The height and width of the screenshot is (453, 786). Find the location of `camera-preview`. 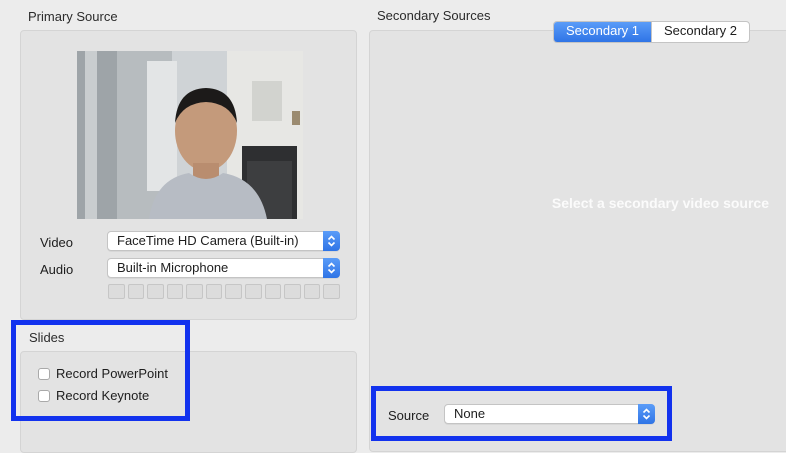

camera-preview is located at coordinates (190, 135).